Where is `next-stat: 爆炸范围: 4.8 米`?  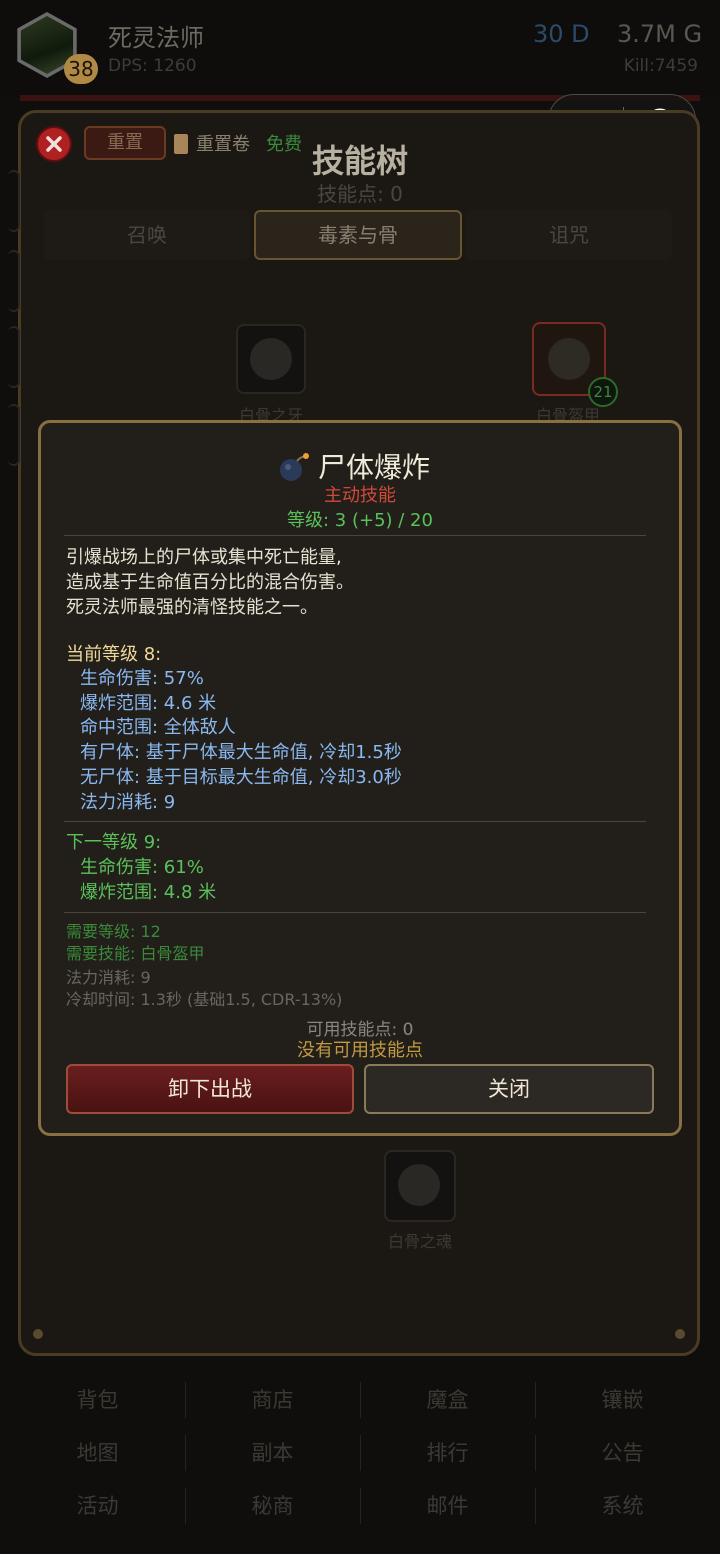 next-stat: 爆炸范围: 4.8 米 is located at coordinates (148, 892).